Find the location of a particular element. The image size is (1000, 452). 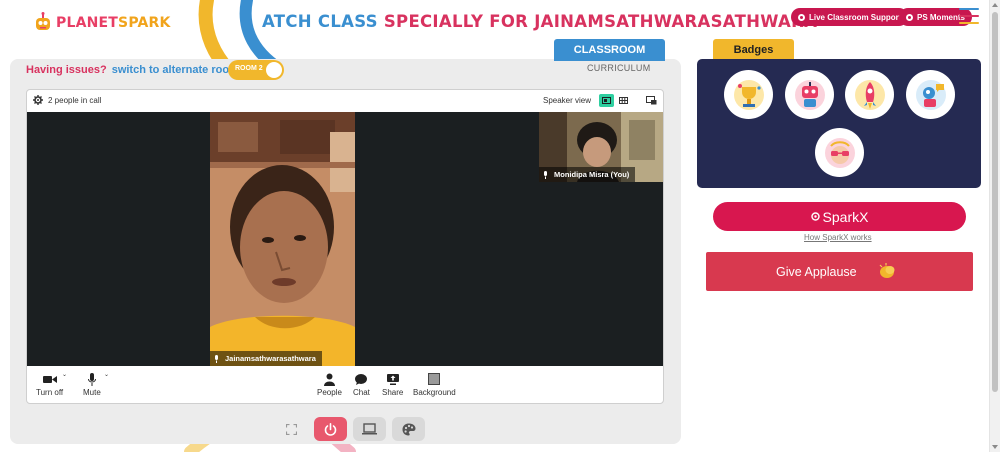

tab-classroom: CLASSROOM is located at coordinates (609, 50).